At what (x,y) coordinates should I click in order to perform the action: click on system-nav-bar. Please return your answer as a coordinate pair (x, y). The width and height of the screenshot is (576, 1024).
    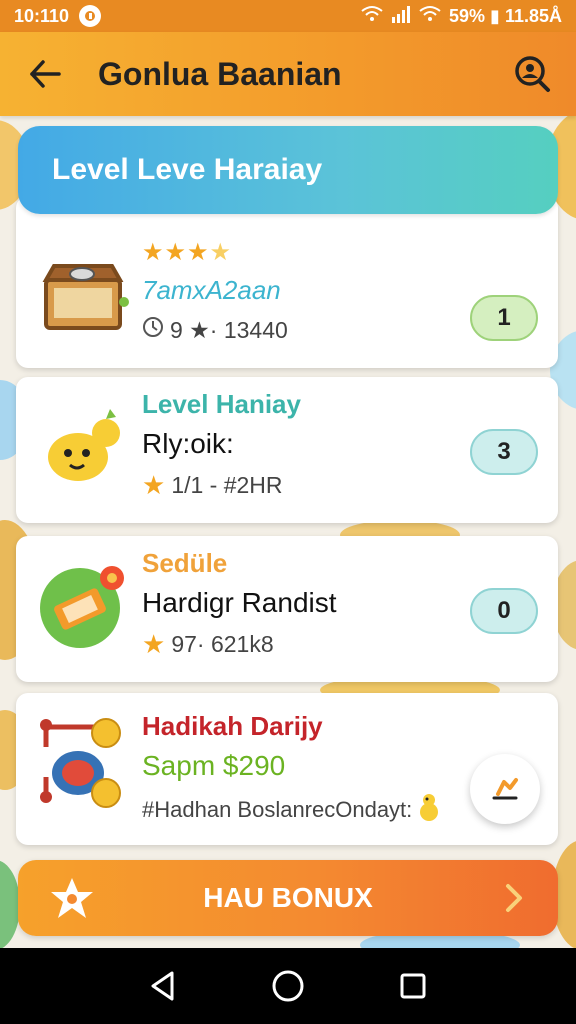
    Looking at the image, I should click on (288, 986).